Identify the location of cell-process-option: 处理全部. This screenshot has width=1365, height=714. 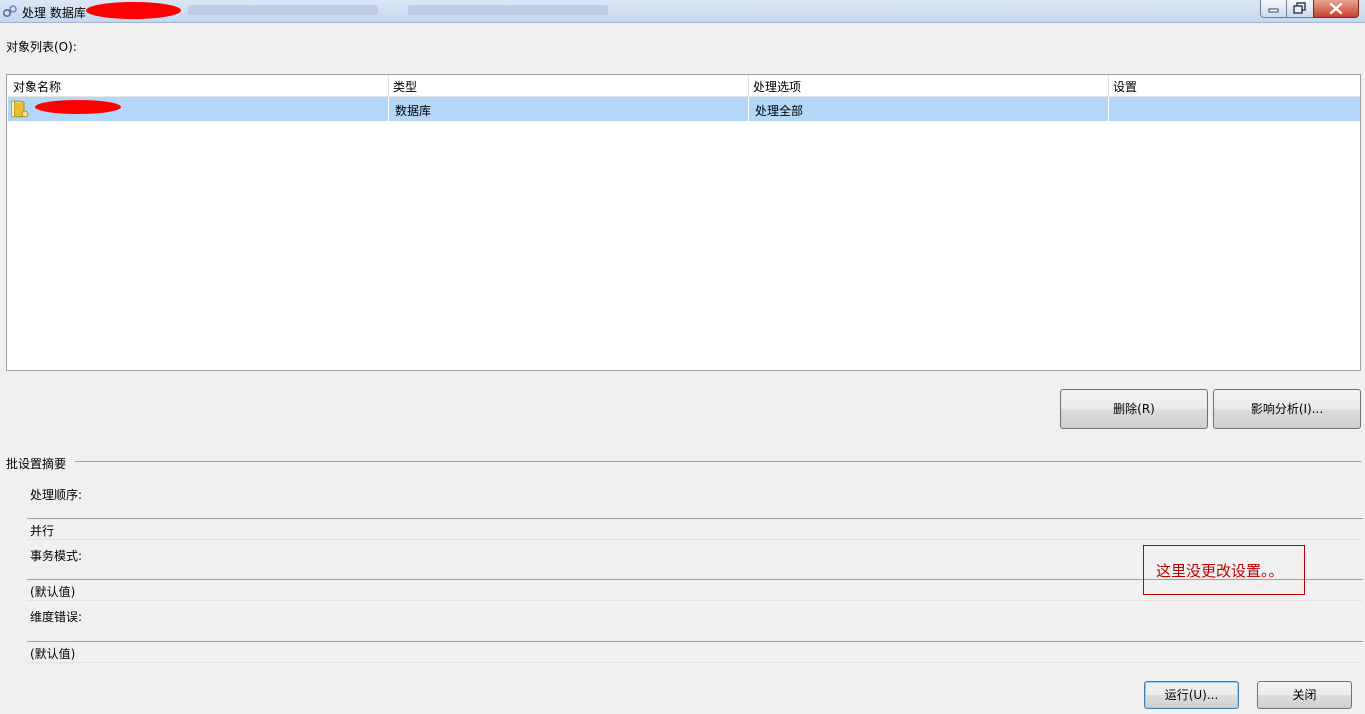
(779, 110).